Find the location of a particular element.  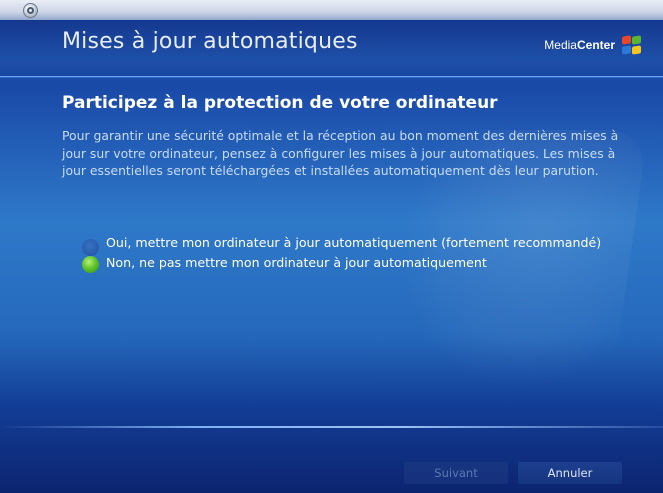

cancel-button: Annuler is located at coordinates (570, 473).